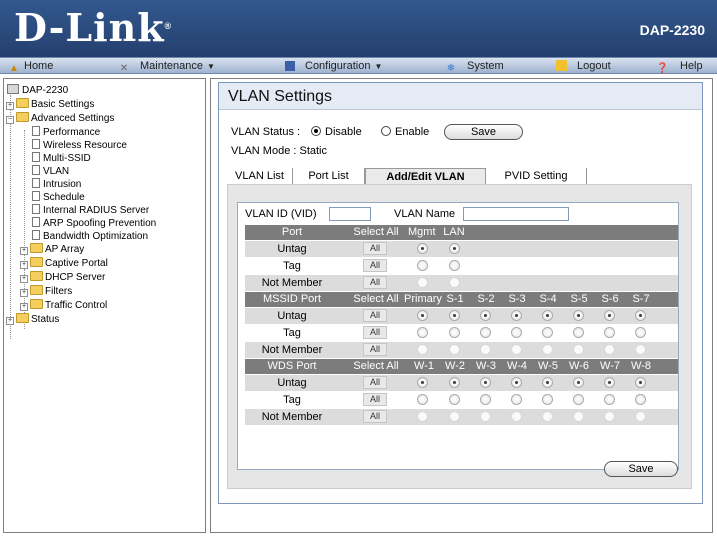  What do you see at coordinates (483, 132) in the screenshot?
I see `save-button: Save` at bounding box center [483, 132].